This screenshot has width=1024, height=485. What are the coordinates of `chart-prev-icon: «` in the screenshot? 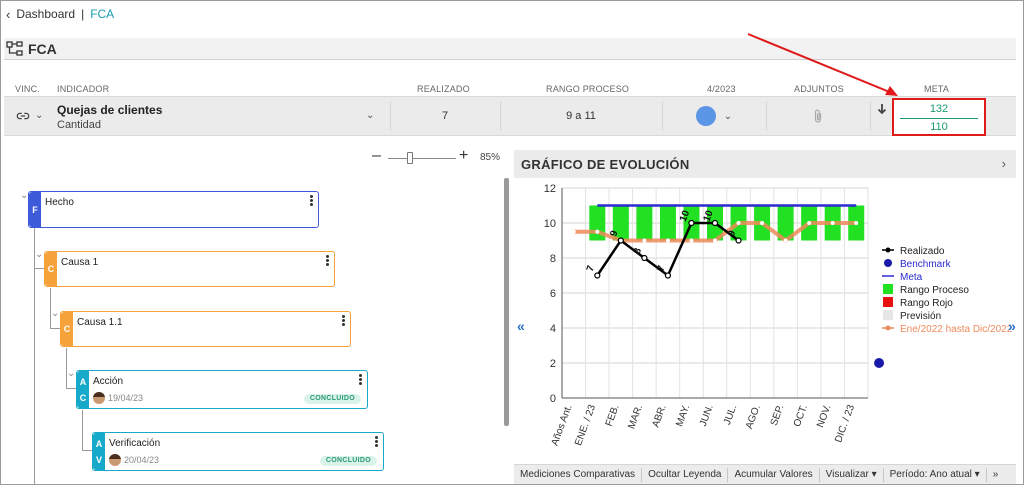 It's located at (521, 326).